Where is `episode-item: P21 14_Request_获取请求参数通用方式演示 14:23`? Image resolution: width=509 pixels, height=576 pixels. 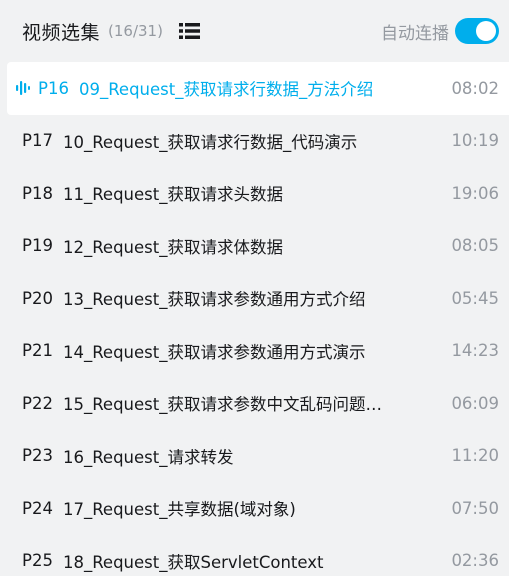
episode-item: P21 14_Request_获取请求参数通用方式演示 14:23 is located at coordinates (254, 351).